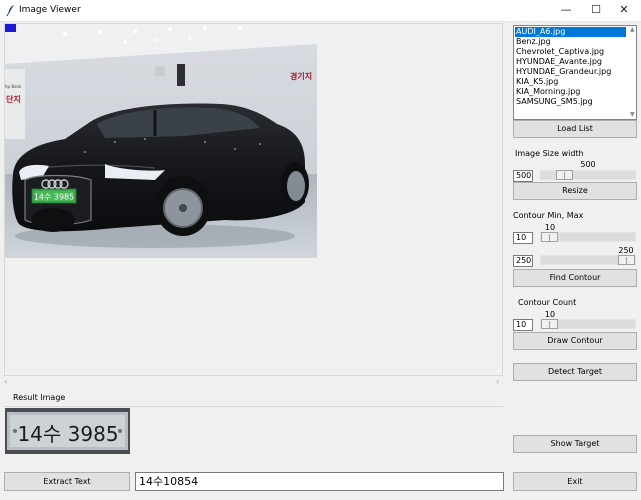  I want to click on car-plate-text: 14수 3985, so click(54, 197).